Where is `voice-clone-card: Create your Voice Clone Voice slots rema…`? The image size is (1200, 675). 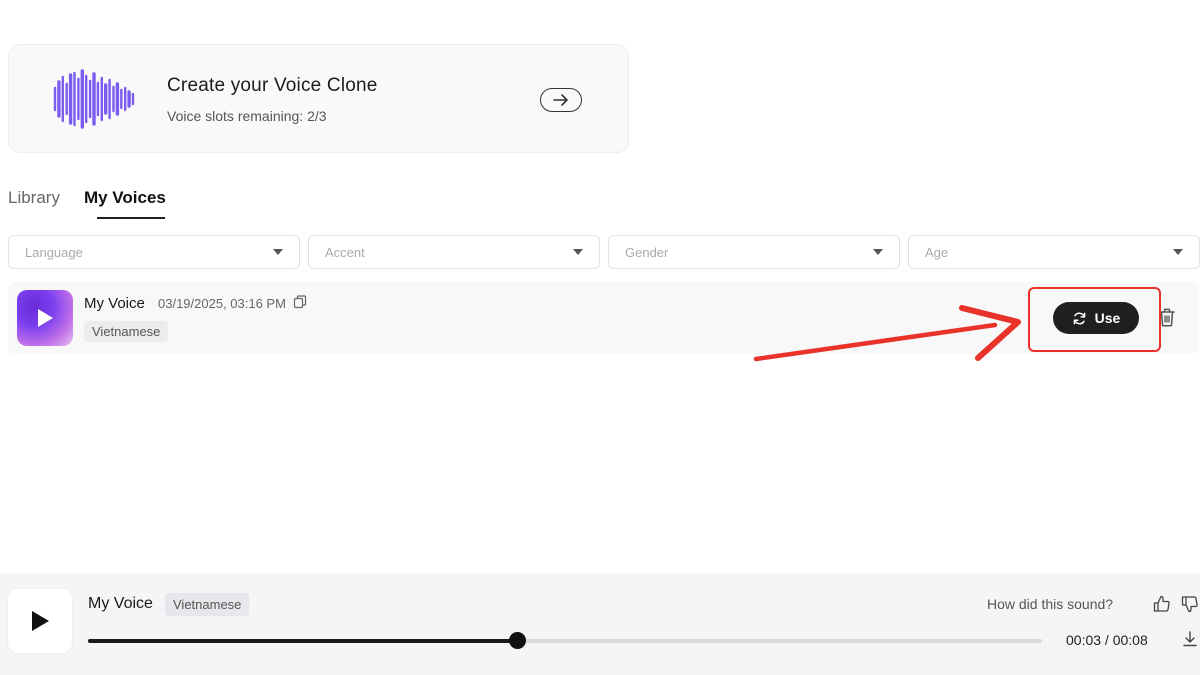
voice-clone-card: Create your Voice Clone Voice slots rema… is located at coordinates (318, 98).